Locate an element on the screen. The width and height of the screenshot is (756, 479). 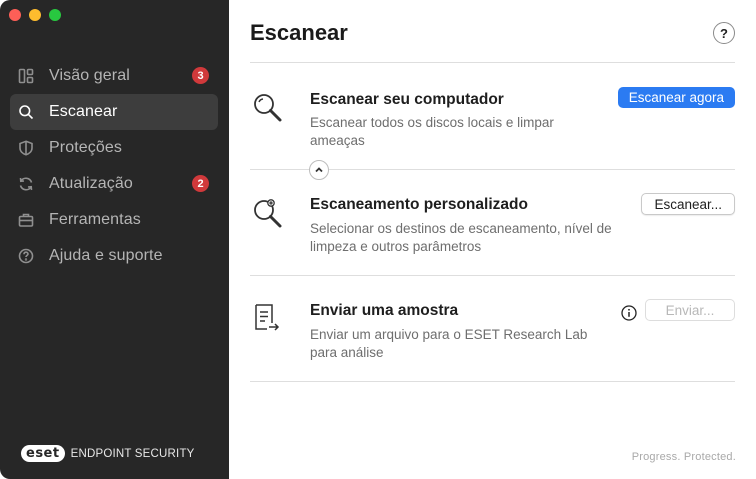
sidebar-item-label: Visão geral is located at coordinates (89, 75).